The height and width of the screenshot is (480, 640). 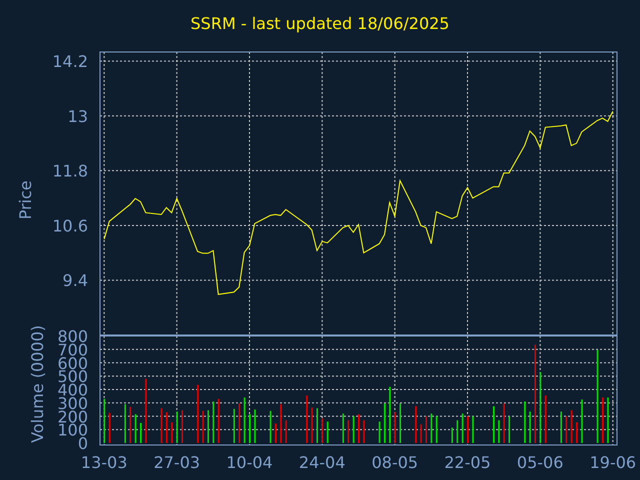 What do you see at coordinates (75, 280) in the screenshot?
I see `axis-tick-label: 9.4` at bounding box center [75, 280].